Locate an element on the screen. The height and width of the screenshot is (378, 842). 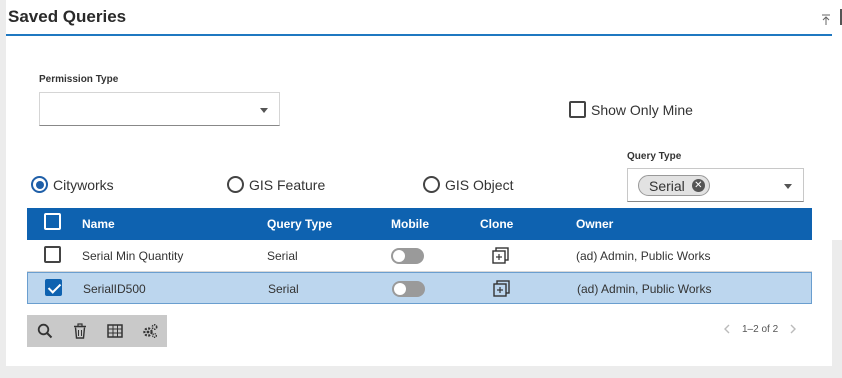
column-header-query-type: Query Type is located at coordinates (299, 224).